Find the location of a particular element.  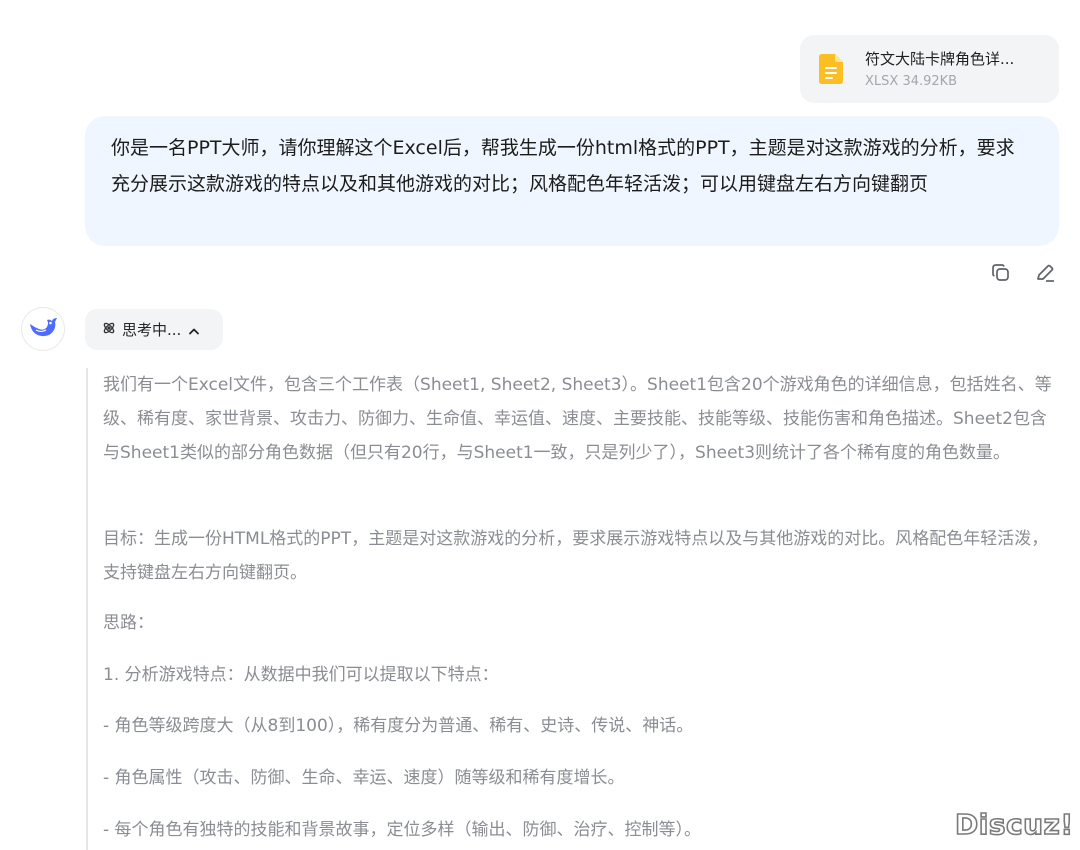

reasoning-paragraph: - 角色属性（攻击、防御、生命、幸运、速度）随等级和稀有度增长。 is located at coordinates (364, 778).